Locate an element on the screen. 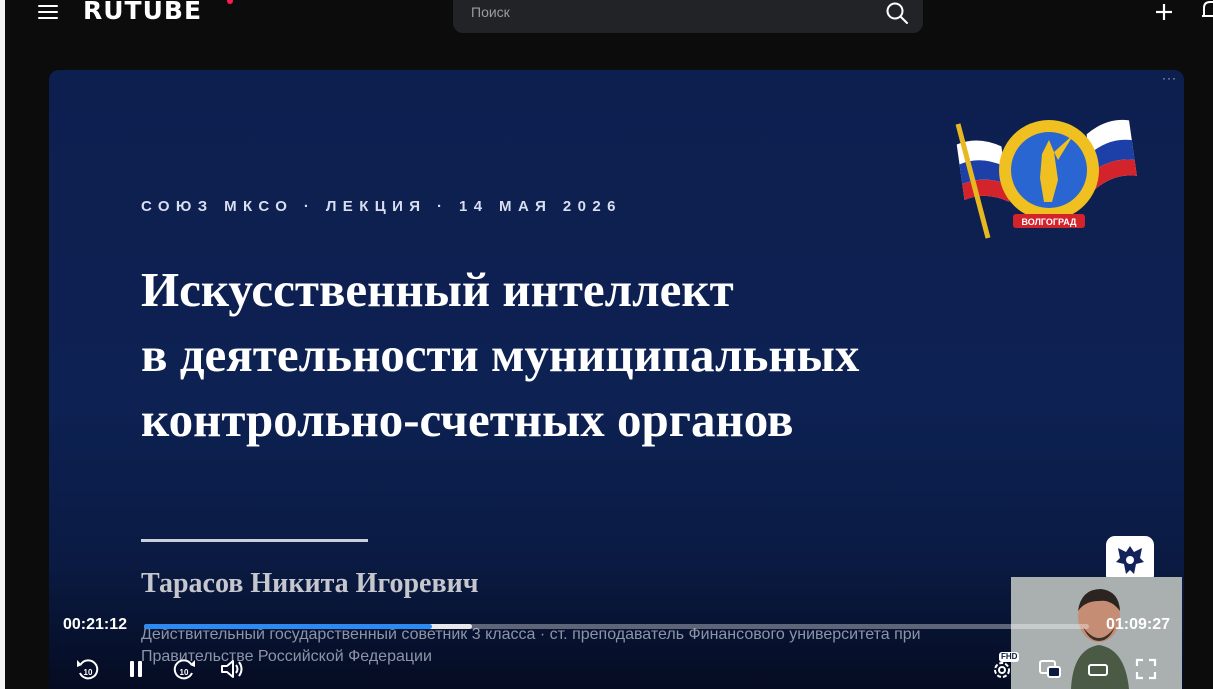 The height and width of the screenshot is (689, 1213). rewind-icon: 10 is located at coordinates (88, 669).